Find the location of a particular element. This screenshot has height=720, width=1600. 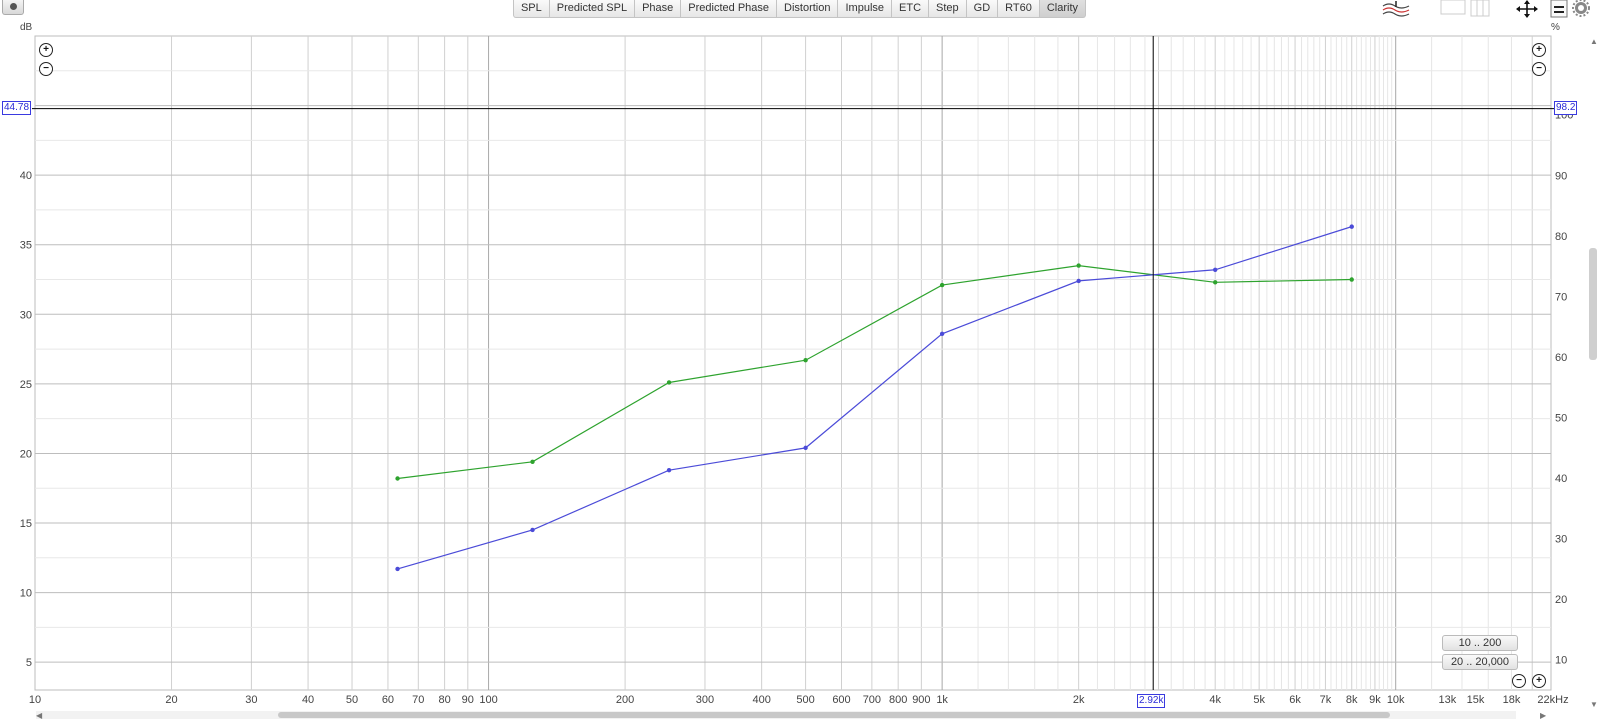

x-tick-label: 400 is located at coordinates (761, 700).